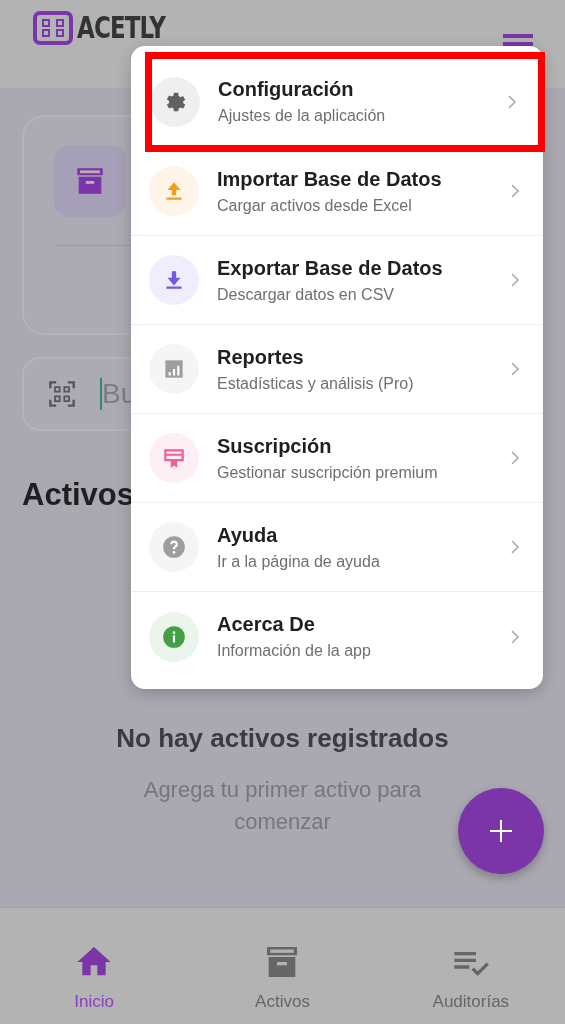 The width and height of the screenshot is (565, 1024). What do you see at coordinates (53, 27) in the screenshot?
I see `logo-icon` at bounding box center [53, 27].